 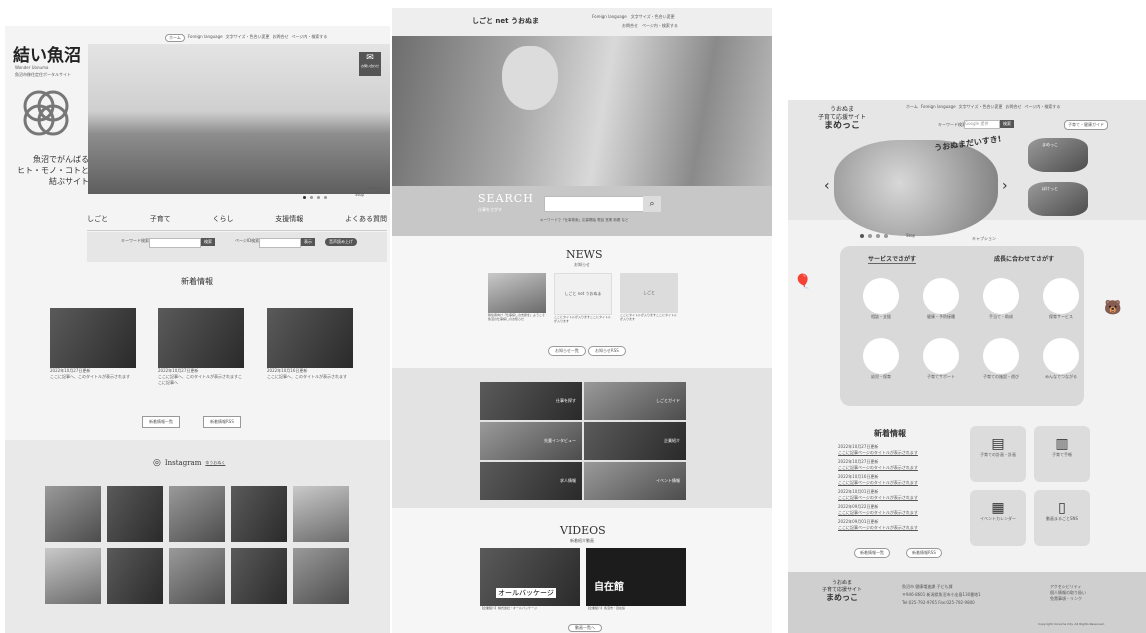 I want to click on news-card: しごと net うおぬま ここにタイトルが入りますここにタイトルが入ります, so click(x=583, y=298).